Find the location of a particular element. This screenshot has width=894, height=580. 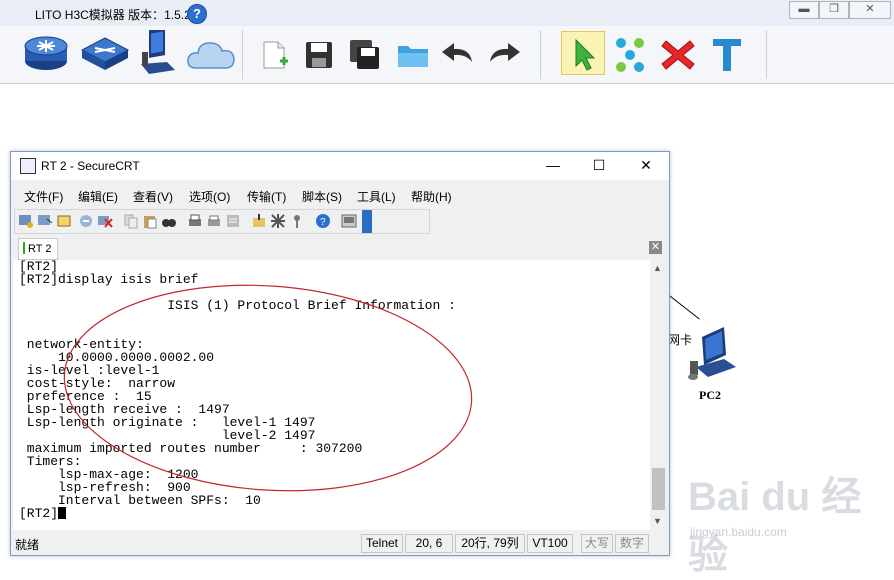

sftp-icon is located at coordinates (349, 221).